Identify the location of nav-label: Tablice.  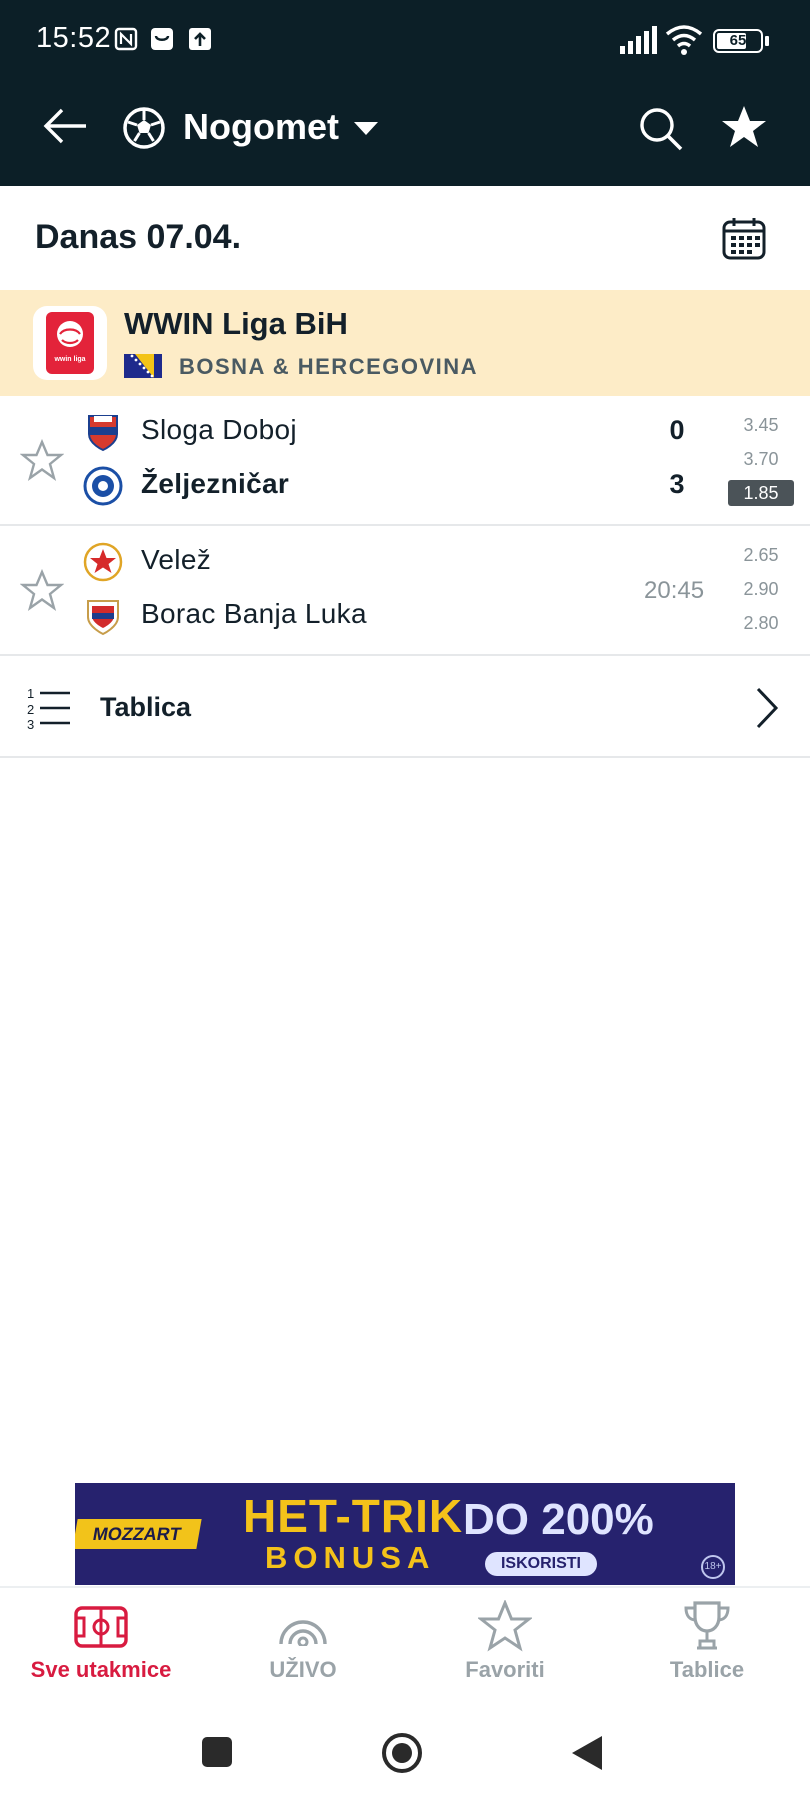
(707, 1669).